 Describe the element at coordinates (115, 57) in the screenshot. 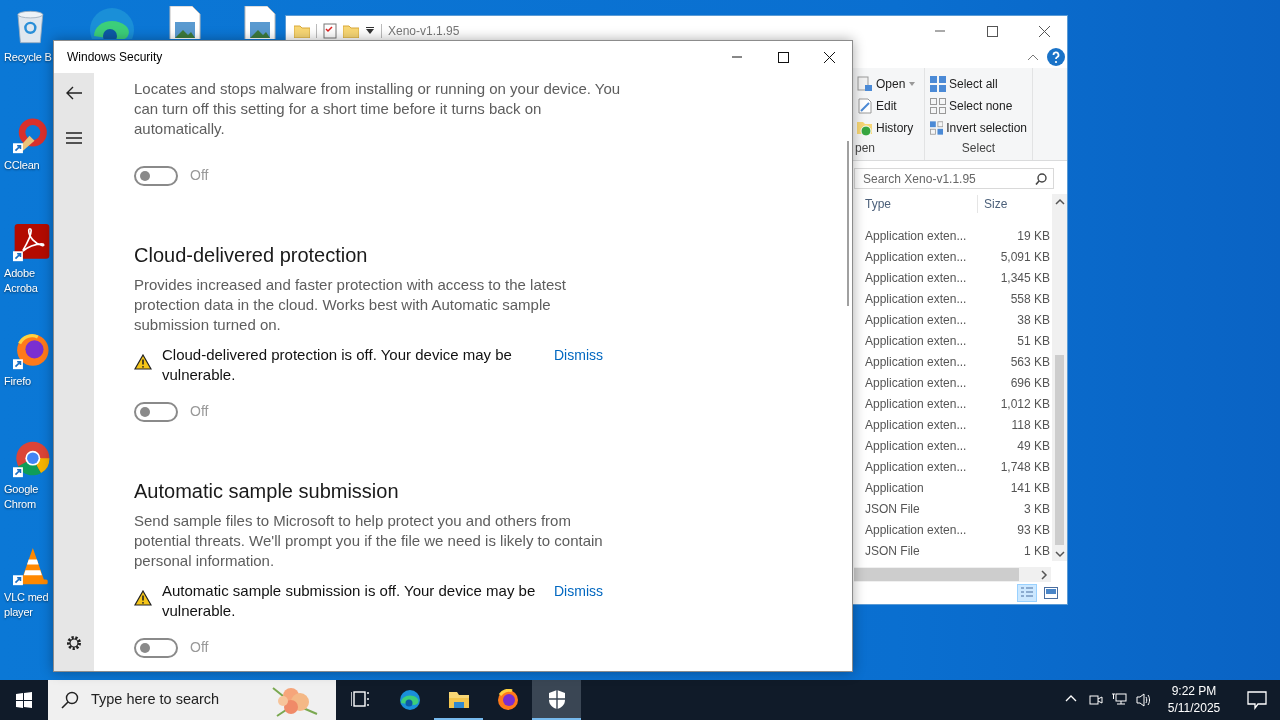

I see `window-title: Windows Security` at that location.